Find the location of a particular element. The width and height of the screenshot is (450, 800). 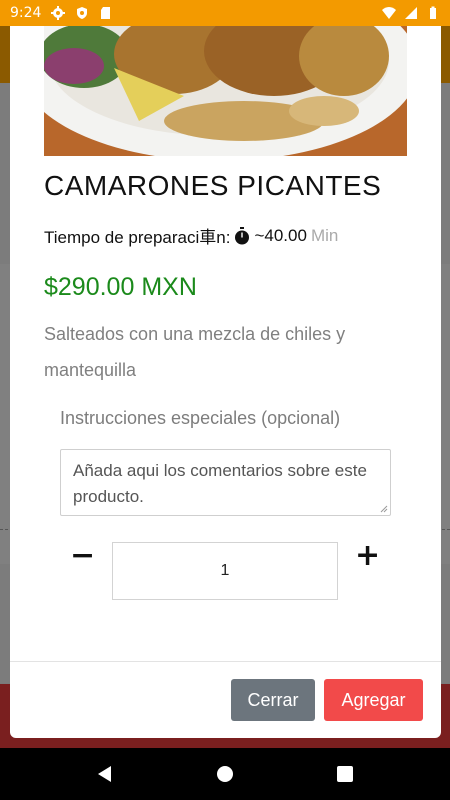

status-bar: 9:24 is located at coordinates (225, 13).